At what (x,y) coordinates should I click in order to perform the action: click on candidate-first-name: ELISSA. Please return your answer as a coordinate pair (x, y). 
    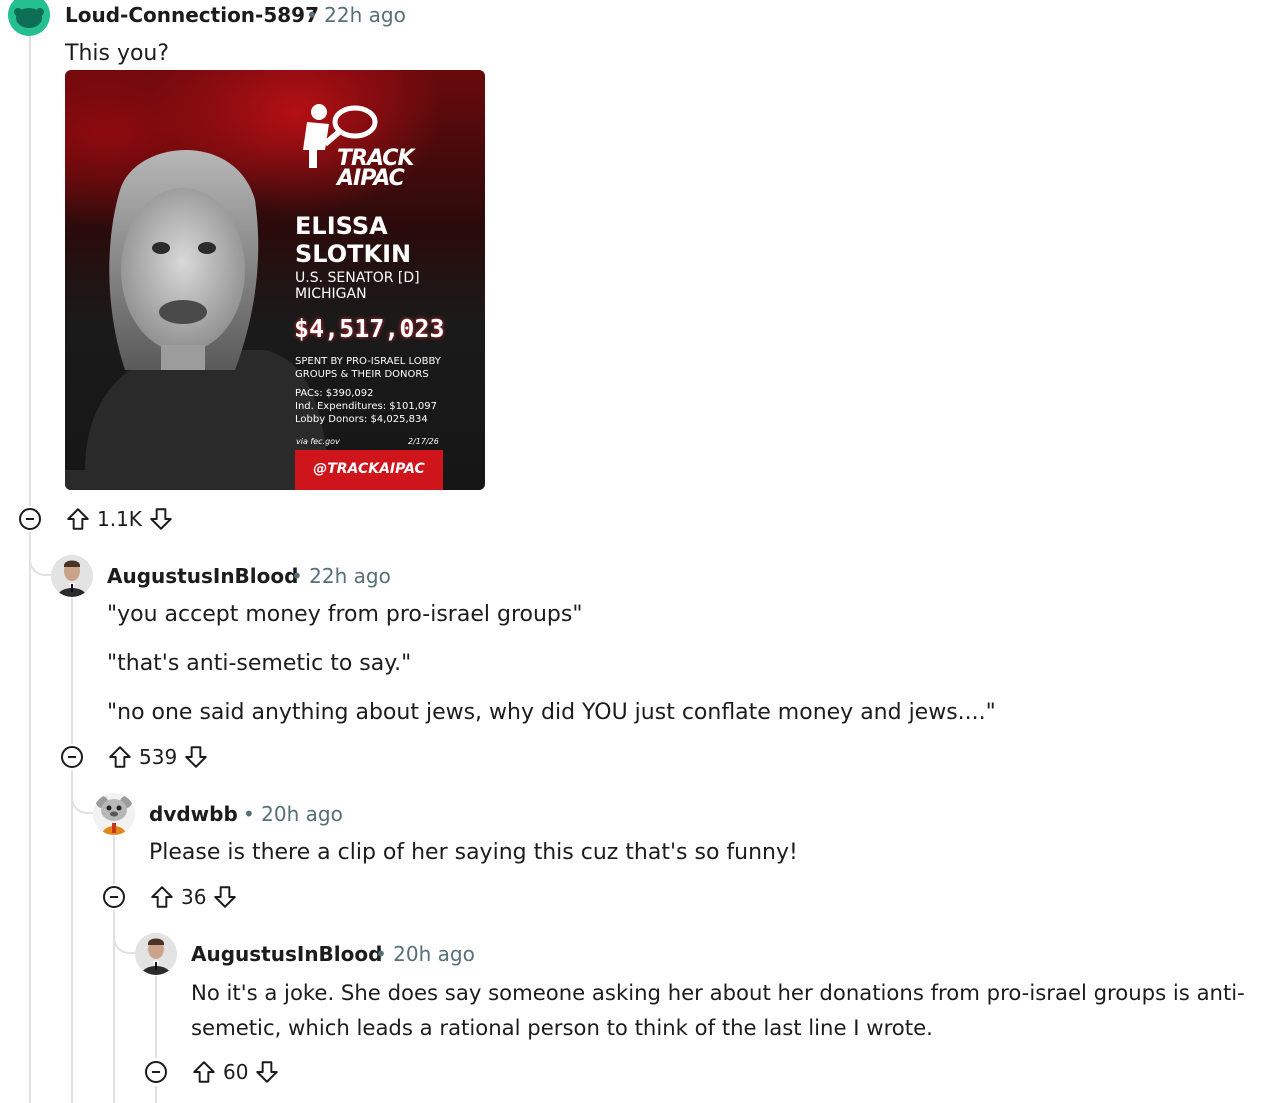
    Looking at the image, I should click on (341, 226).